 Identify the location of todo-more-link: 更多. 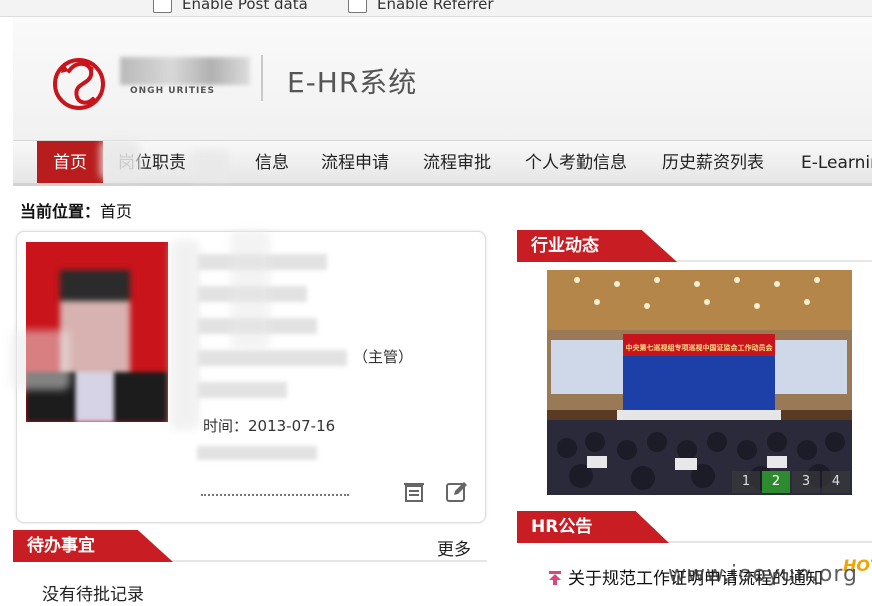
(454, 547).